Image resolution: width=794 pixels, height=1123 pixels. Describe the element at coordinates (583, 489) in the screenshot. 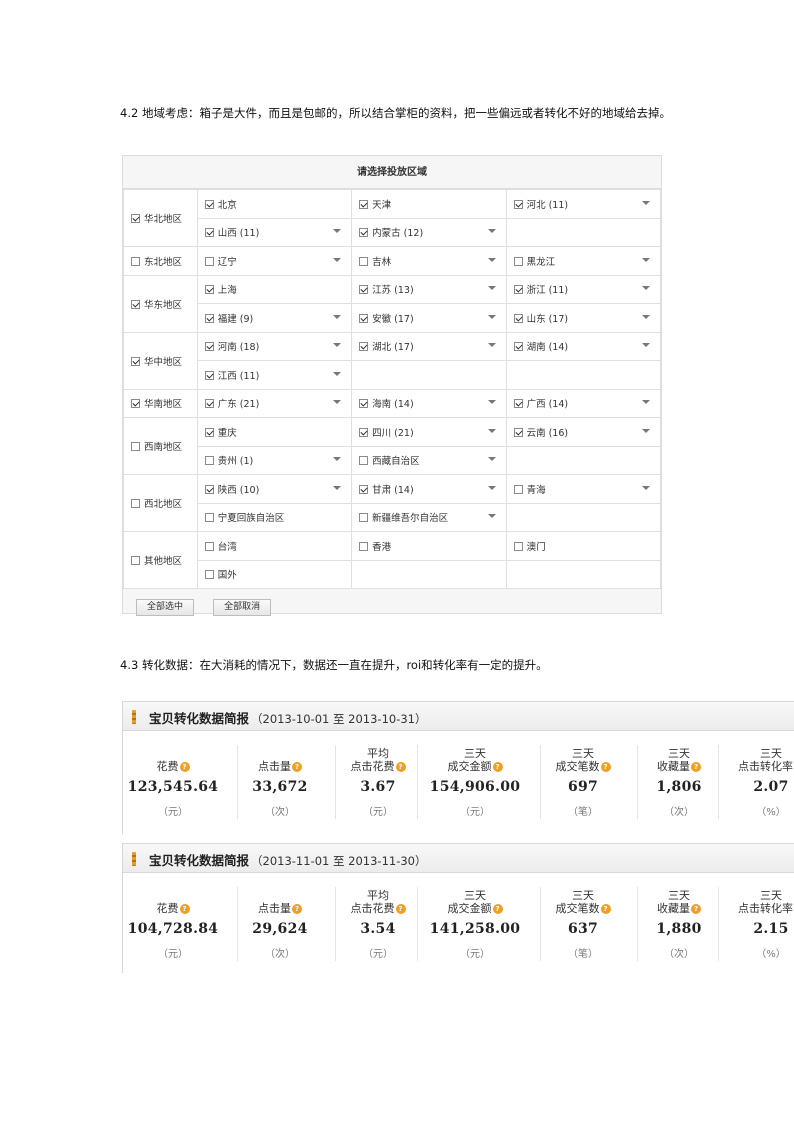

I see `province-cell: 青海` at that location.